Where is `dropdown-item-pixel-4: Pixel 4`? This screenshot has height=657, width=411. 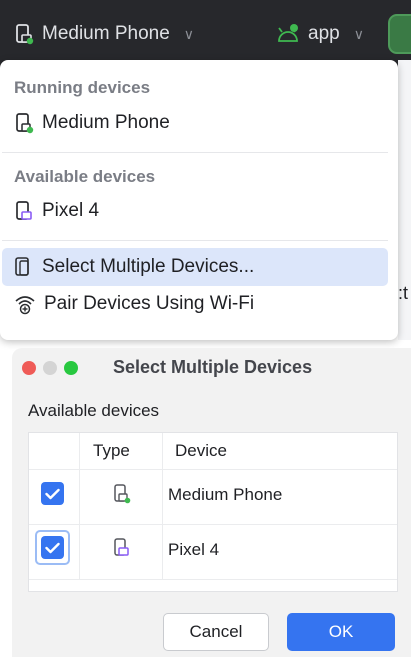
dropdown-item-pixel-4: Pixel 4 is located at coordinates (56, 211).